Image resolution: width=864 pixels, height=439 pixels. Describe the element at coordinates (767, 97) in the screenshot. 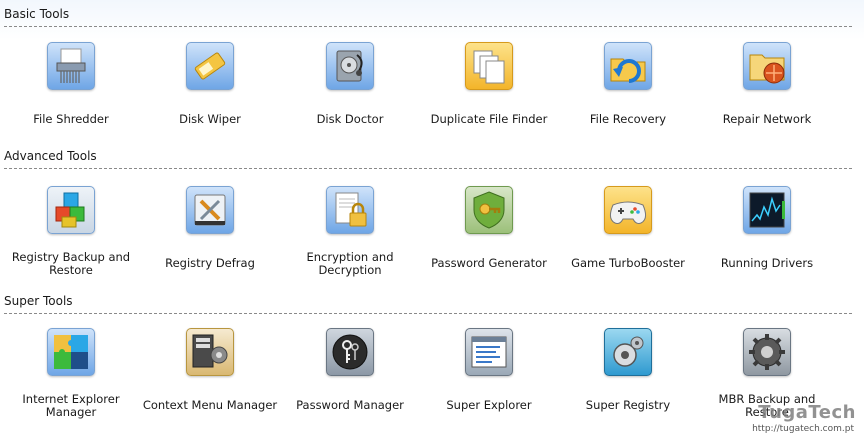

I see `tool-repair-network: Repair Network` at that location.